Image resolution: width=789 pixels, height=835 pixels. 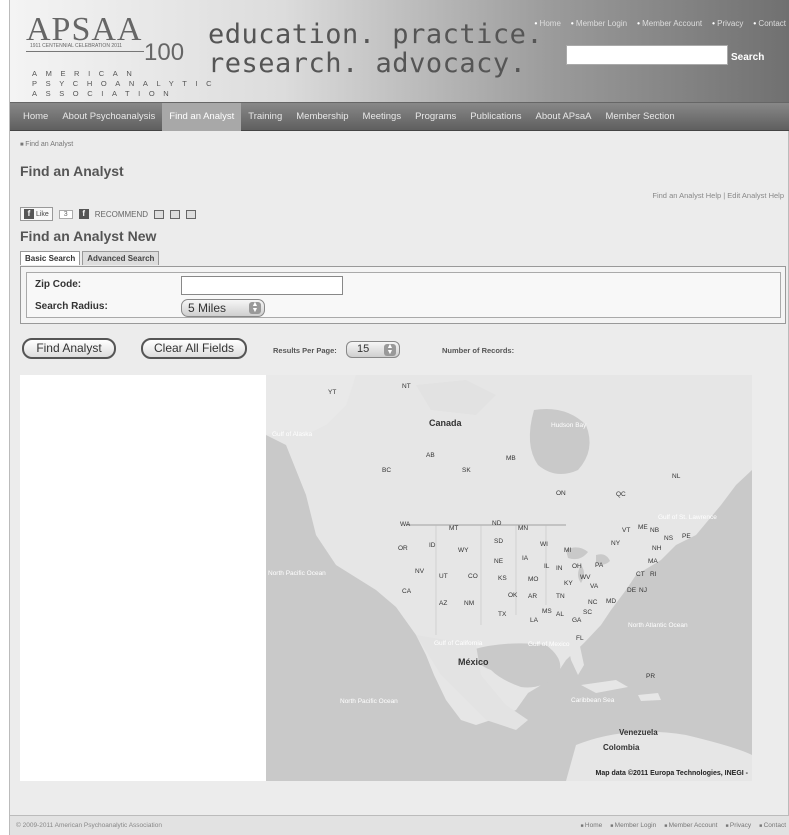 I want to click on map-region: DE, so click(x=632, y=590).